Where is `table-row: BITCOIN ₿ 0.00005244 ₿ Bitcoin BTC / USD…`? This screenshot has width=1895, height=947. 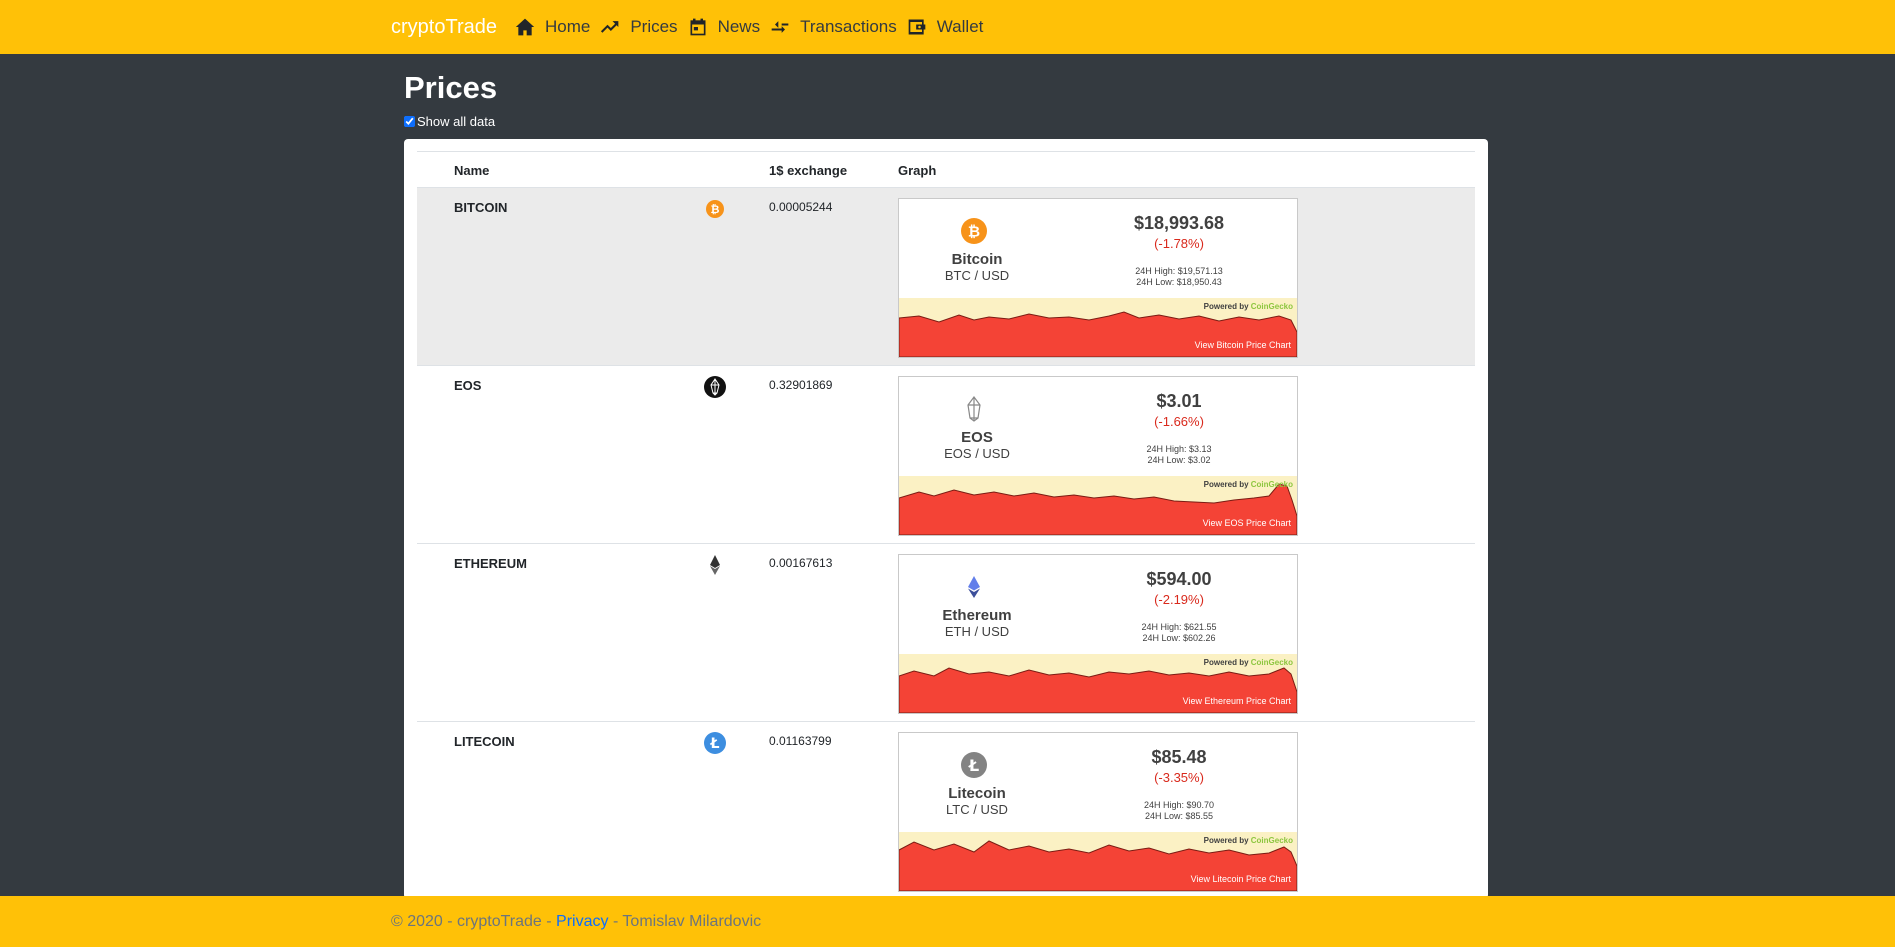
table-row: BITCOIN ₿ 0.00005244 ₿ Bitcoin BTC / USD… is located at coordinates (946, 276).